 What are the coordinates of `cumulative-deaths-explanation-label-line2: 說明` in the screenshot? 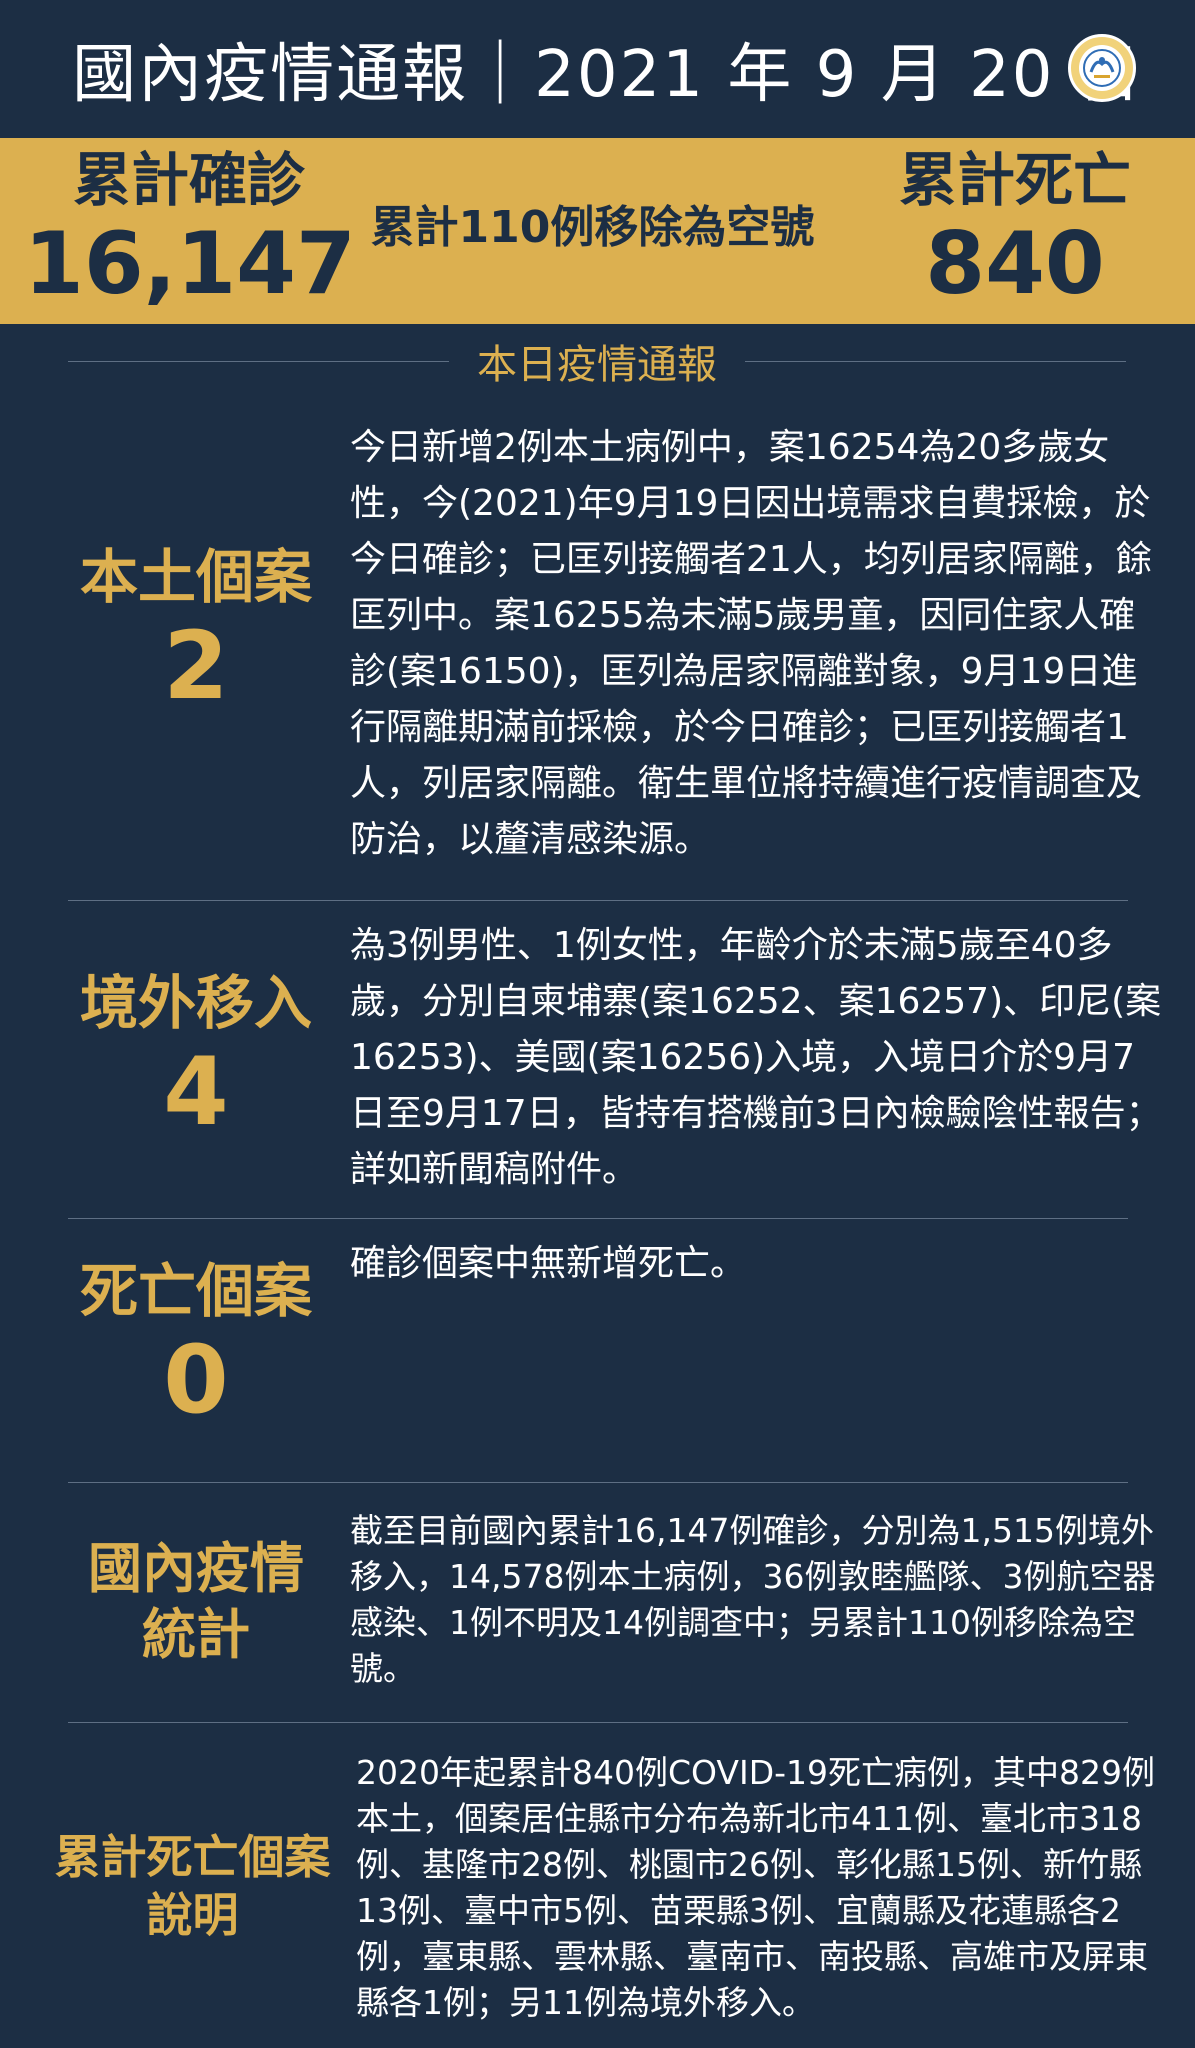 It's located at (192, 1915).